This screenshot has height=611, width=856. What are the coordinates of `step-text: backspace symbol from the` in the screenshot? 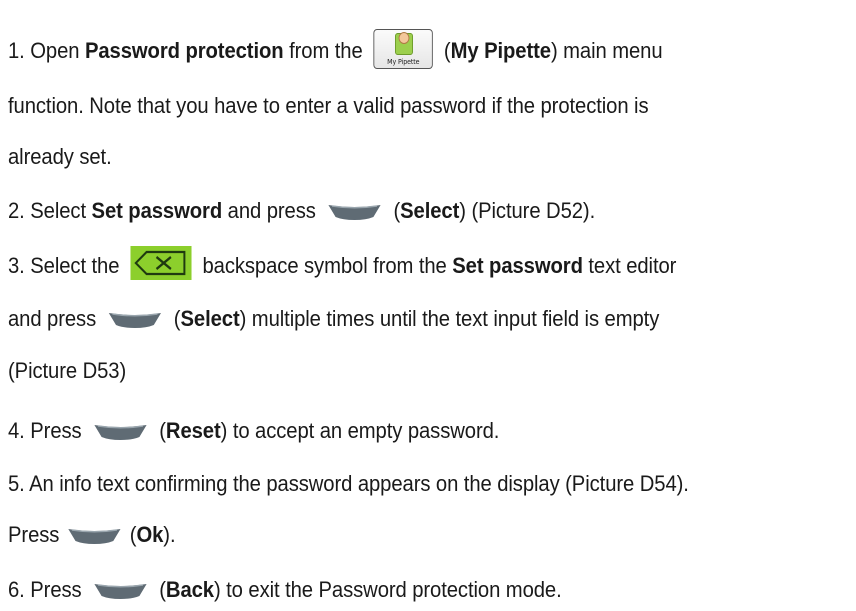 It's located at (327, 265).